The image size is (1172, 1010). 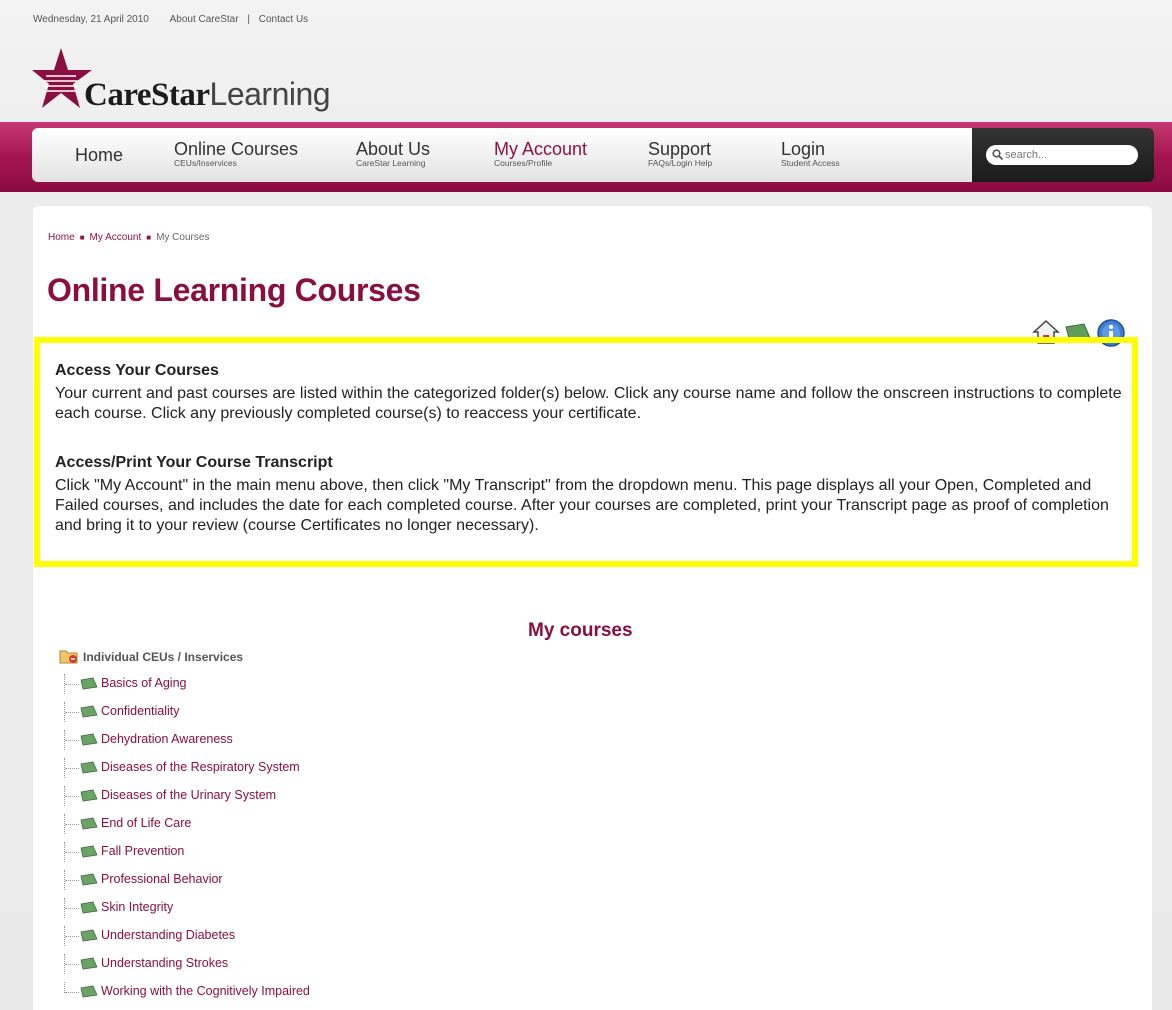 I want to click on course-item: Skin Integrity, so click(x=264, y=908).